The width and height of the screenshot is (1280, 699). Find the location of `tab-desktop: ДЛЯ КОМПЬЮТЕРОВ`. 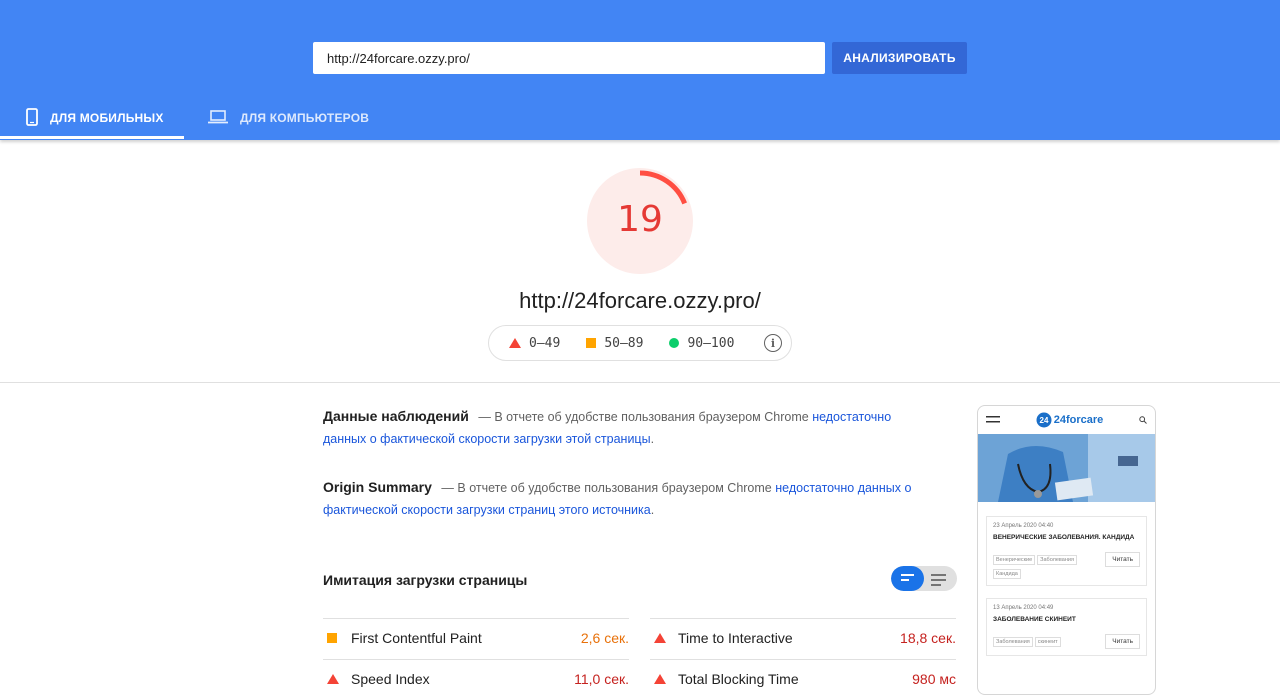

tab-desktop: ДЛЯ КОМПЬЮТЕРОВ is located at coordinates (284, 118).